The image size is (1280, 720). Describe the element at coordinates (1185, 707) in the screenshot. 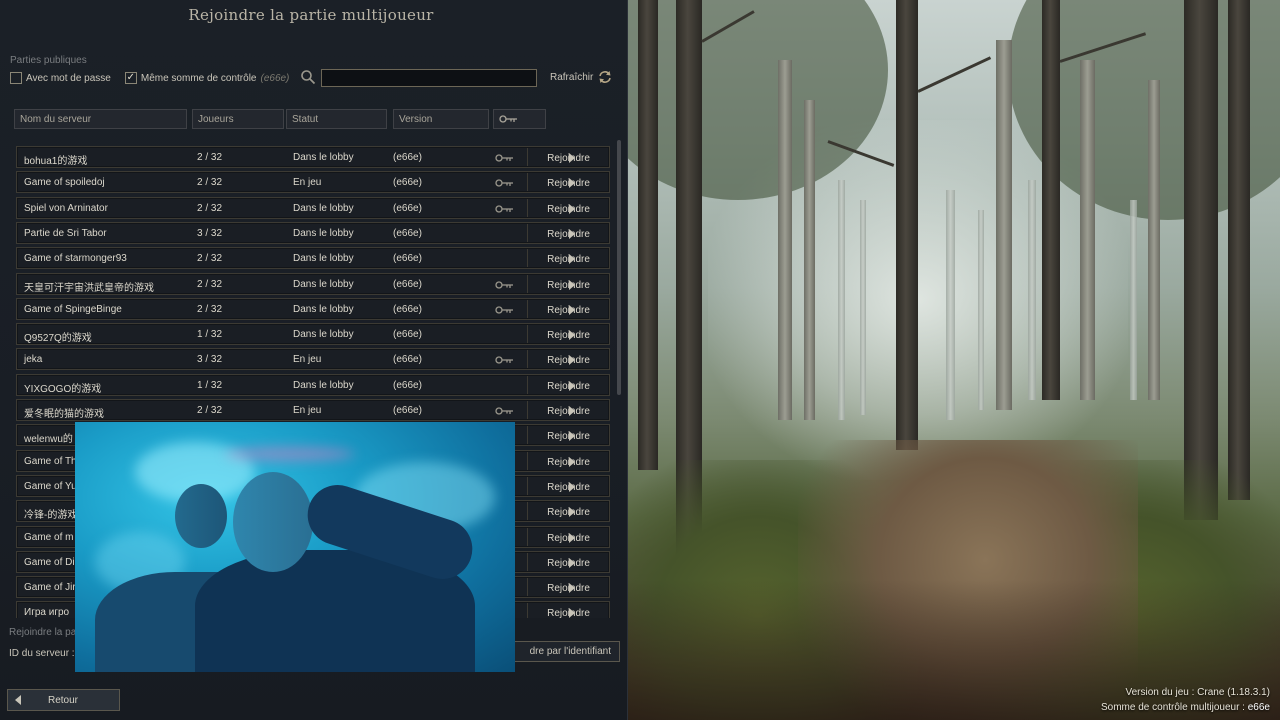

I see `multiplayer-checksum: Somme de contrôle multijoueur : e66e` at that location.